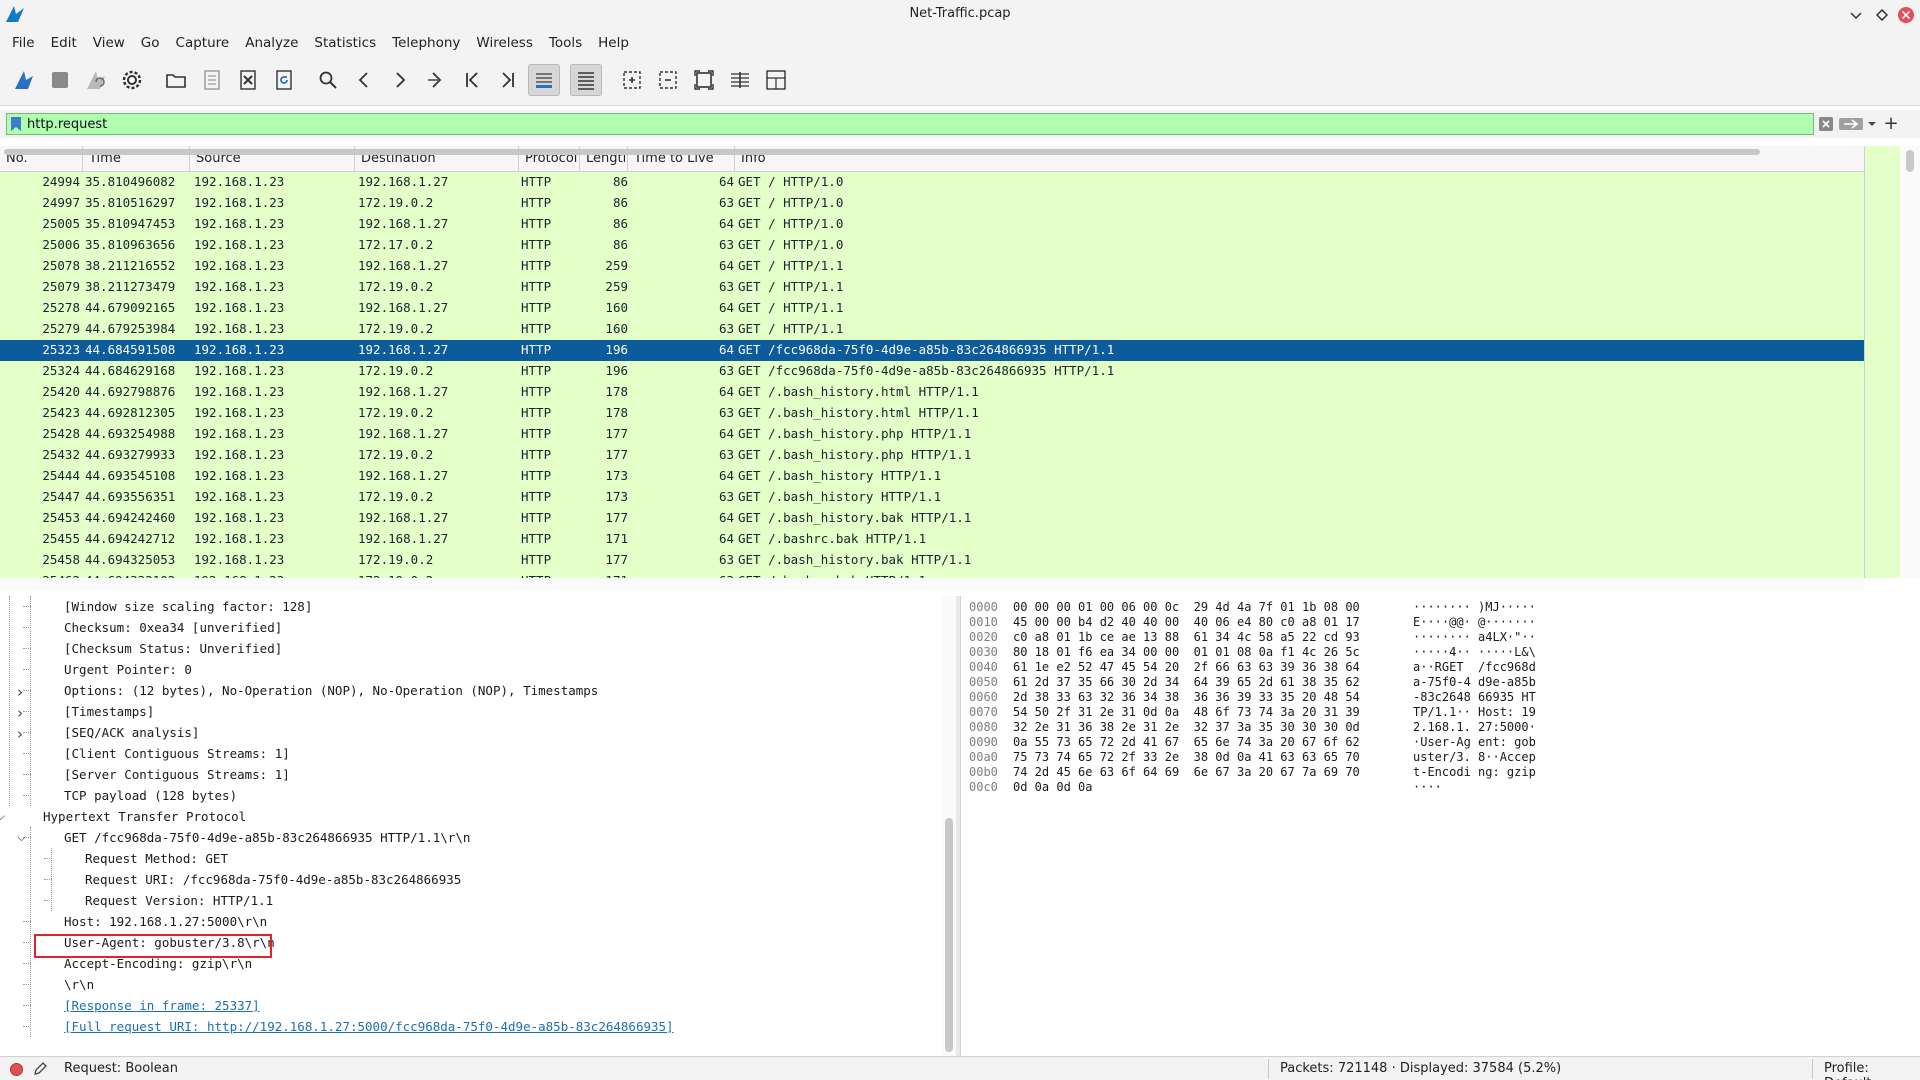 This screenshot has height=1080, width=1920. I want to click on byte-ascii: ········ )MJ·····, so click(1474, 607).